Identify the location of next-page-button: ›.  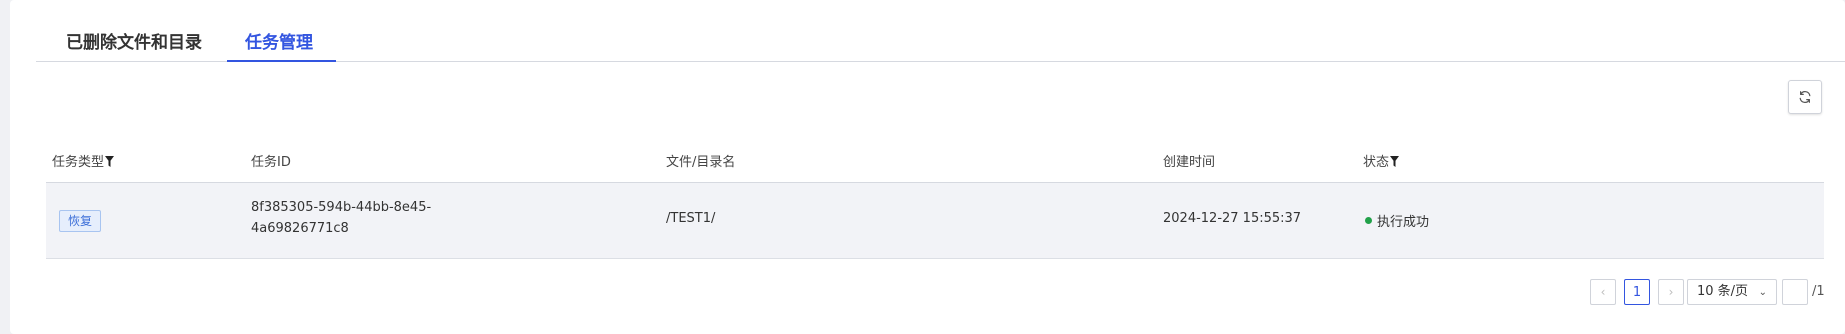
(1671, 292).